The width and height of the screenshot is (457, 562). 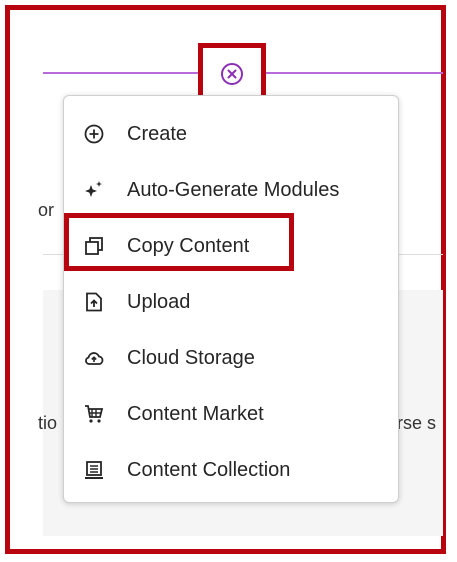 I want to click on close-menu-button, so click(x=232, y=74).